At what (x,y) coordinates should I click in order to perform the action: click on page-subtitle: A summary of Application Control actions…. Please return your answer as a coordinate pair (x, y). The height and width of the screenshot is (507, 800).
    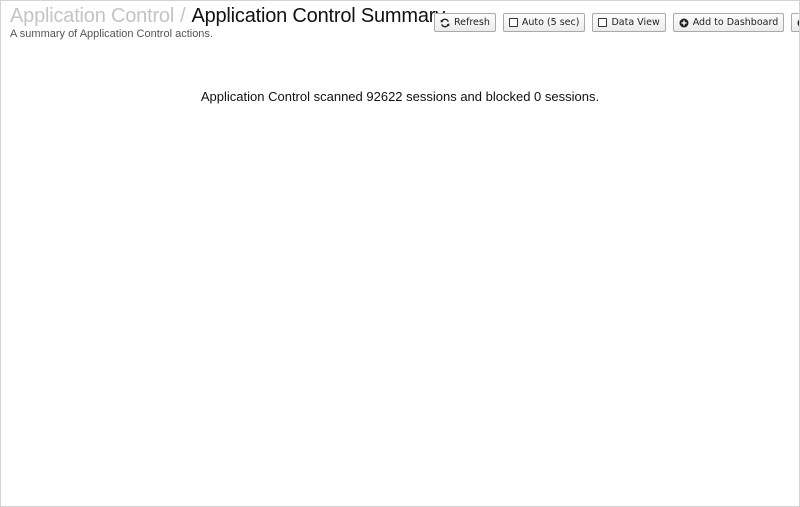
    Looking at the image, I should click on (111, 34).